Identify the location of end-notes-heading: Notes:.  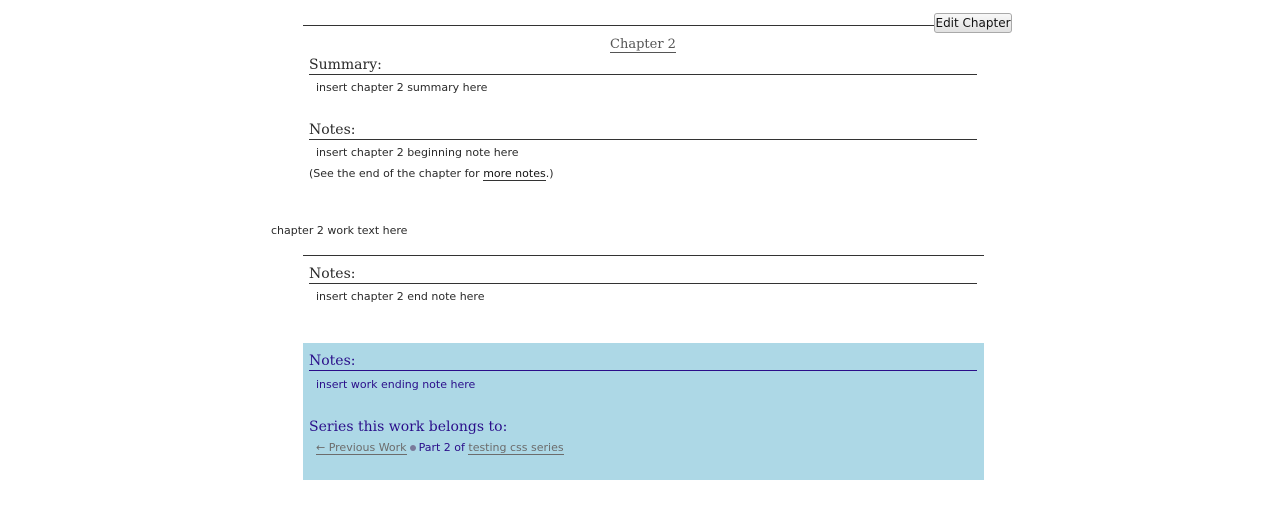
(643, 275).